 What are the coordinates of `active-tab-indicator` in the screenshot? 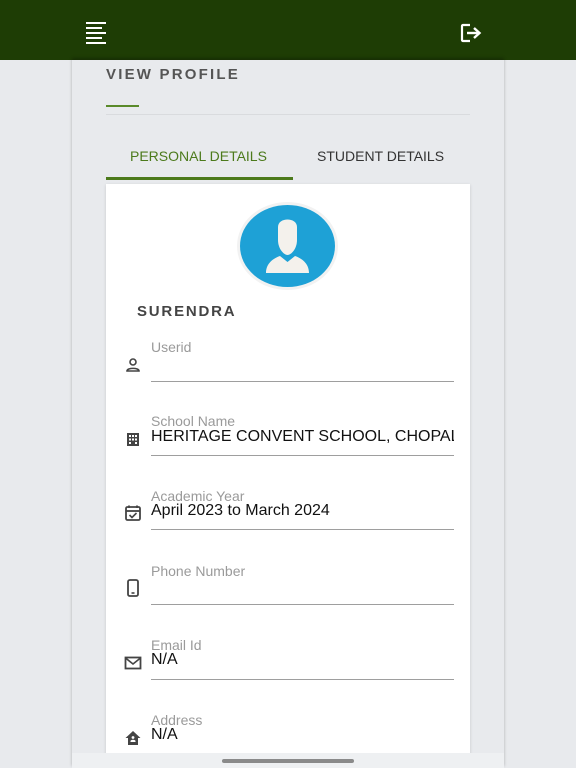 It's located at (199, 178).